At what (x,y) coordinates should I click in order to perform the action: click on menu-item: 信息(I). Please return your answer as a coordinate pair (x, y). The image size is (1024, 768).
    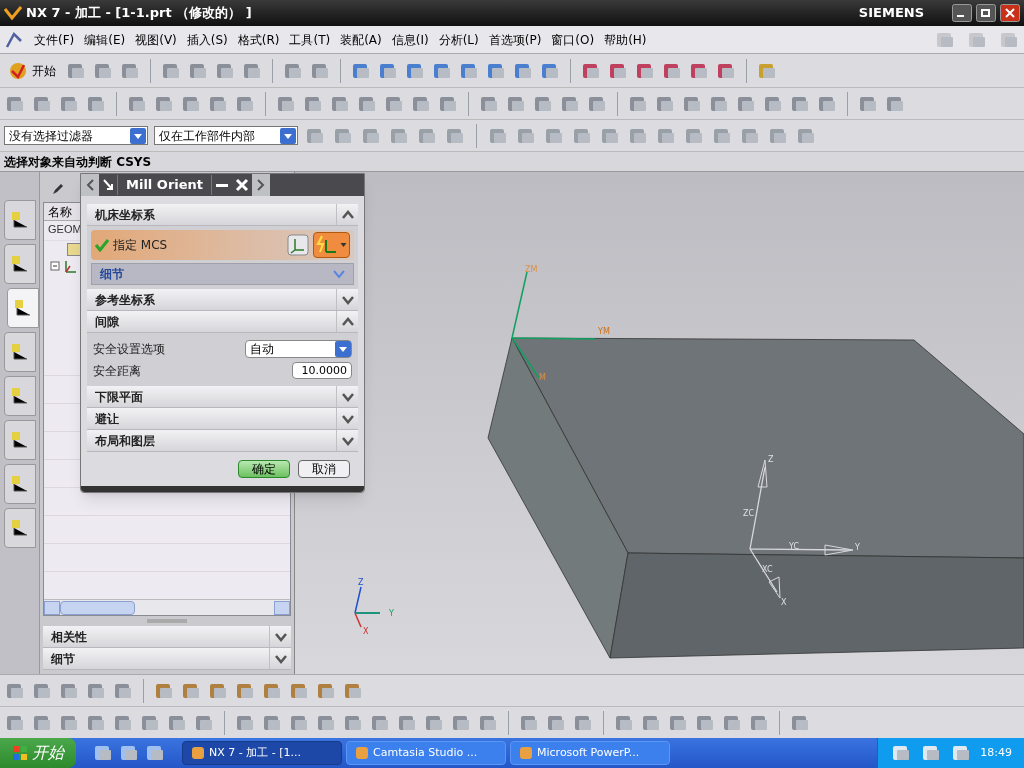
    Looking at the image, I should click on (410, 39).